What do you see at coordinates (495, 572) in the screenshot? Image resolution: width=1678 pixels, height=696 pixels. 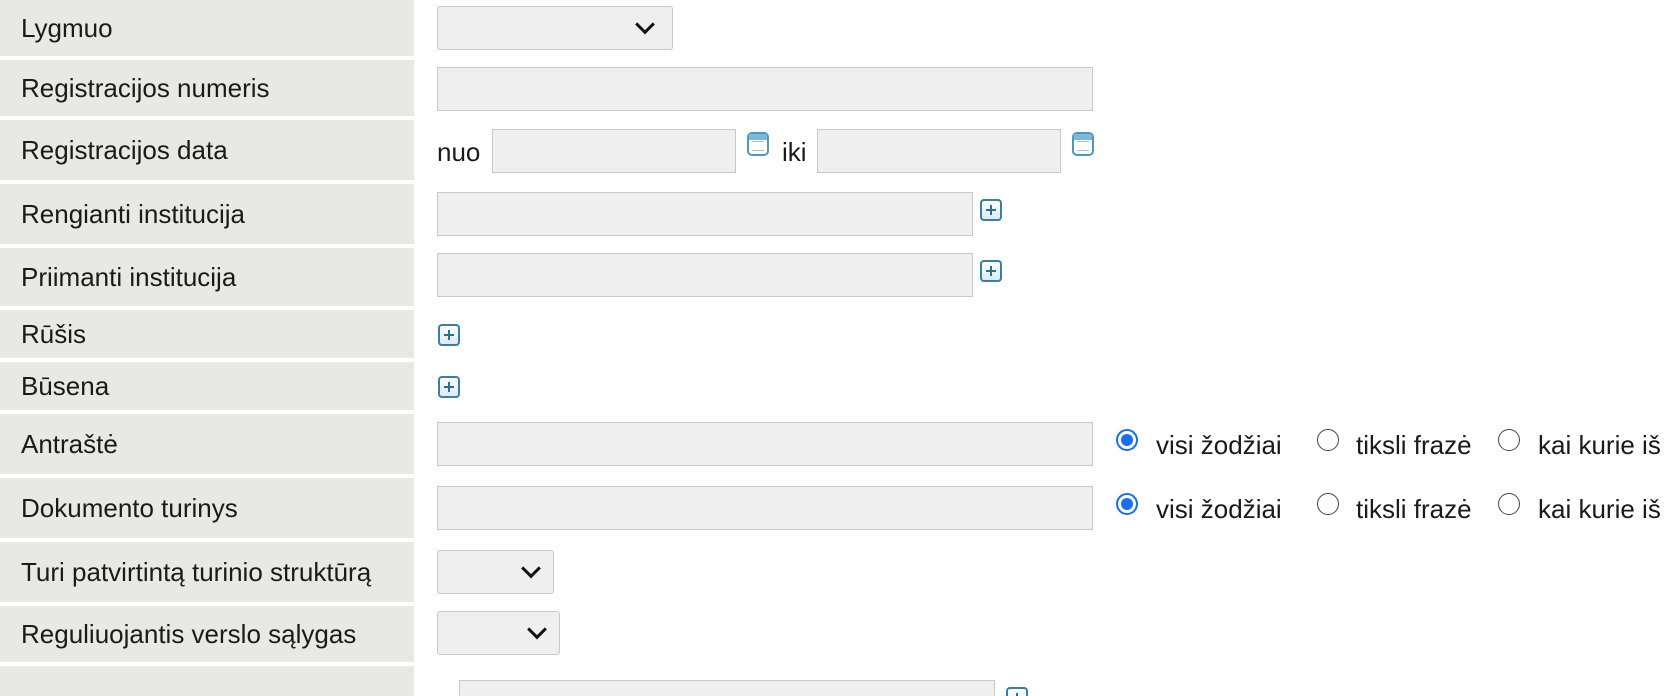 I see `turi-struktura-select` at bounding box center [495, 572].